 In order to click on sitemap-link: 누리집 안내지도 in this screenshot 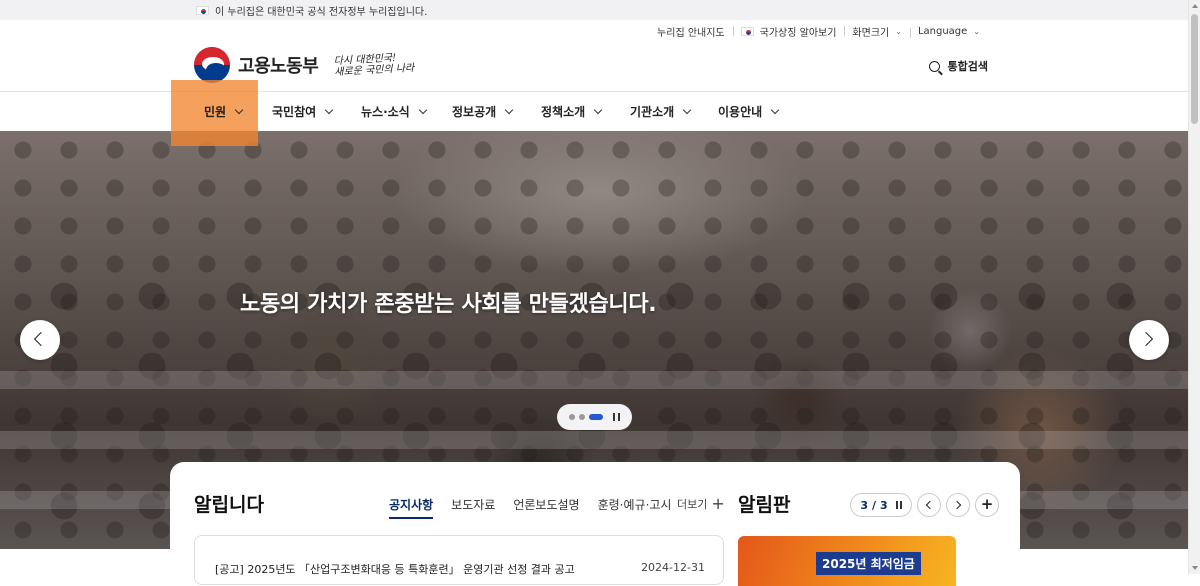, I will do `click(691, 31)`.